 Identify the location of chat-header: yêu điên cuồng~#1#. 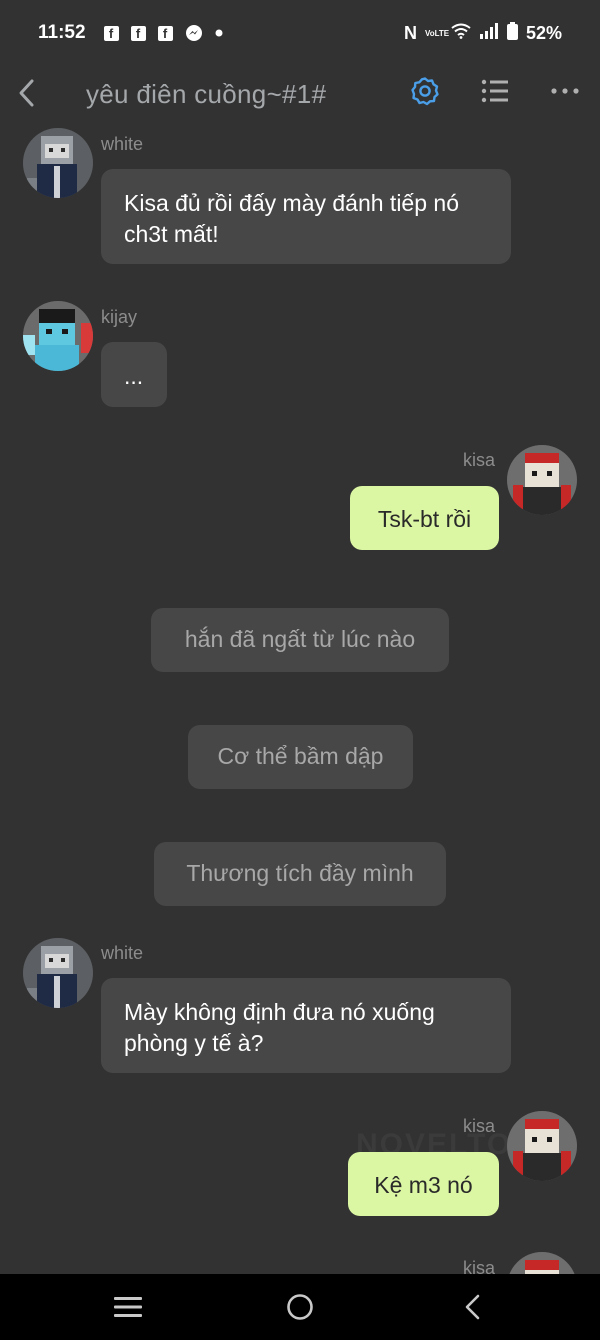
(300, 94).